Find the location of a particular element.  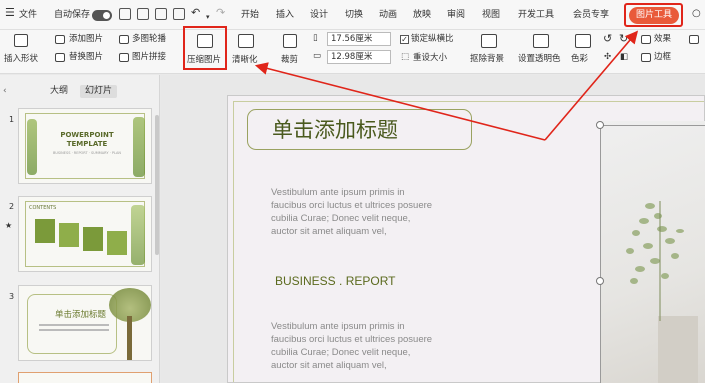

stitch-icon is located at coordinates (124, 57).